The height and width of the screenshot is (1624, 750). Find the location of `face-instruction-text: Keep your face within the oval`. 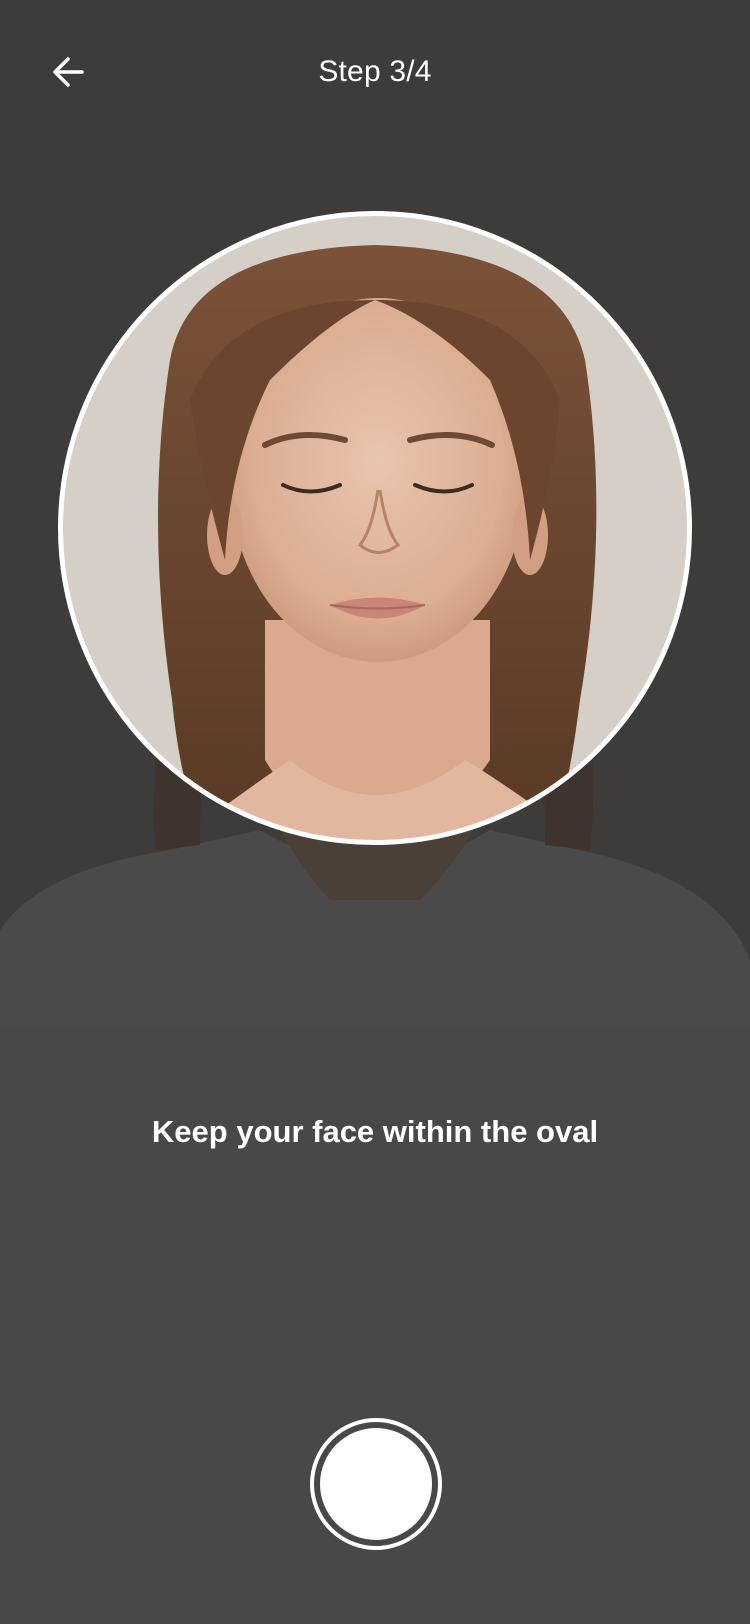

face-instruction-text: Keep your face within the oval is located at coordinates (375, 1131).